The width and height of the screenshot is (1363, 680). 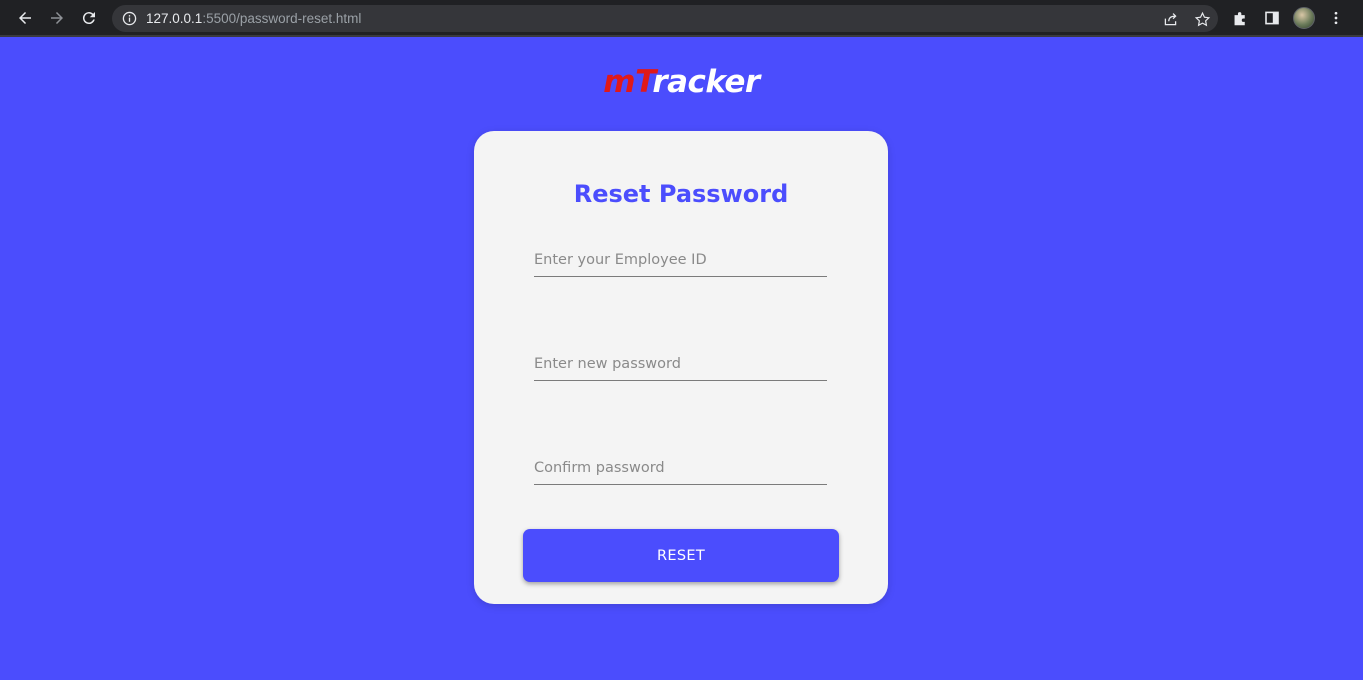 I want to click on url-host: 127.0.0.1, so click(x=174, y=18).